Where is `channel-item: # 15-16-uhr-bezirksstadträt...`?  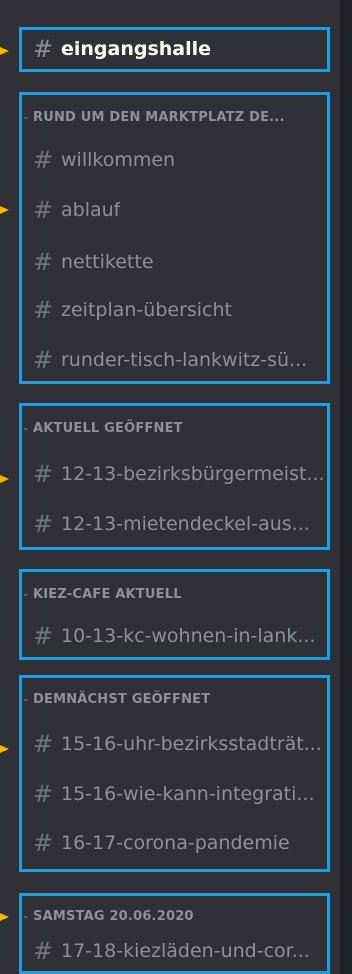 channel-item: # 15-16-uhr-bezirksstadträt... is located at coordinates (181, 744).